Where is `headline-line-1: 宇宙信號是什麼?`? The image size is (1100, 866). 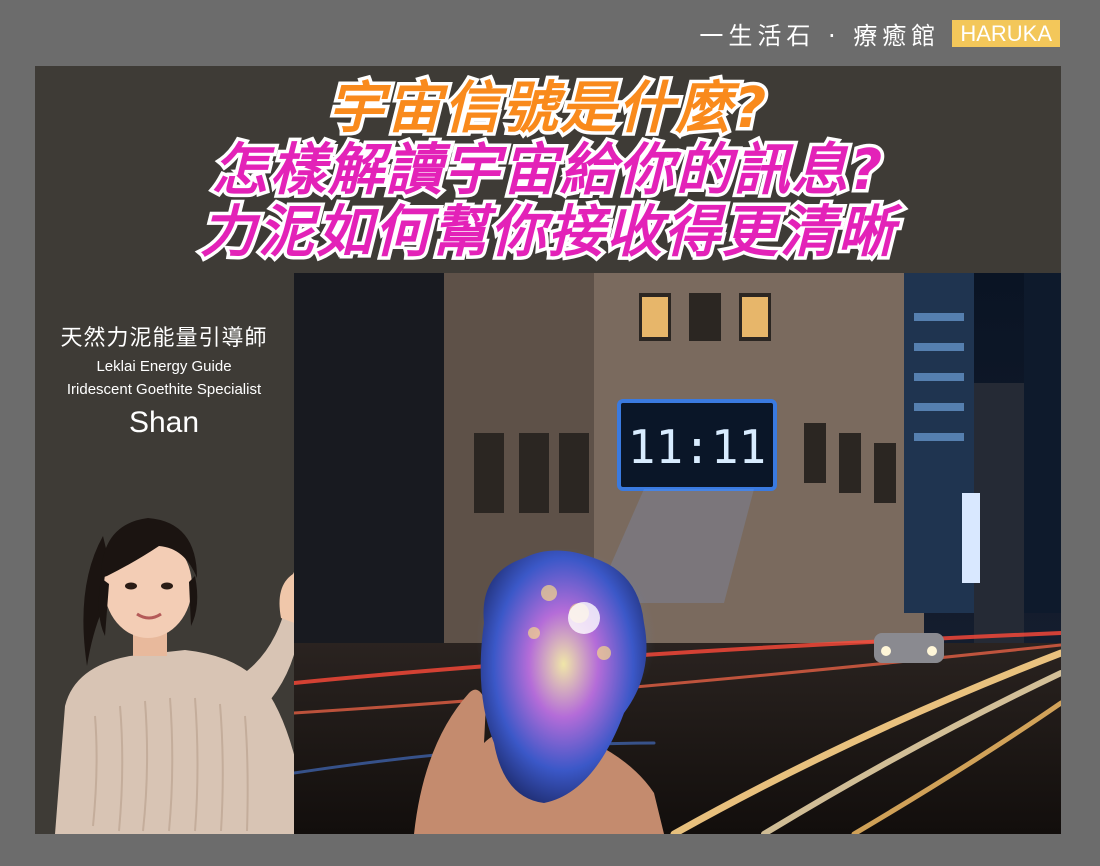 headline-line-1: 宇宙信號是什麼? is located at coordinates (546, 108).